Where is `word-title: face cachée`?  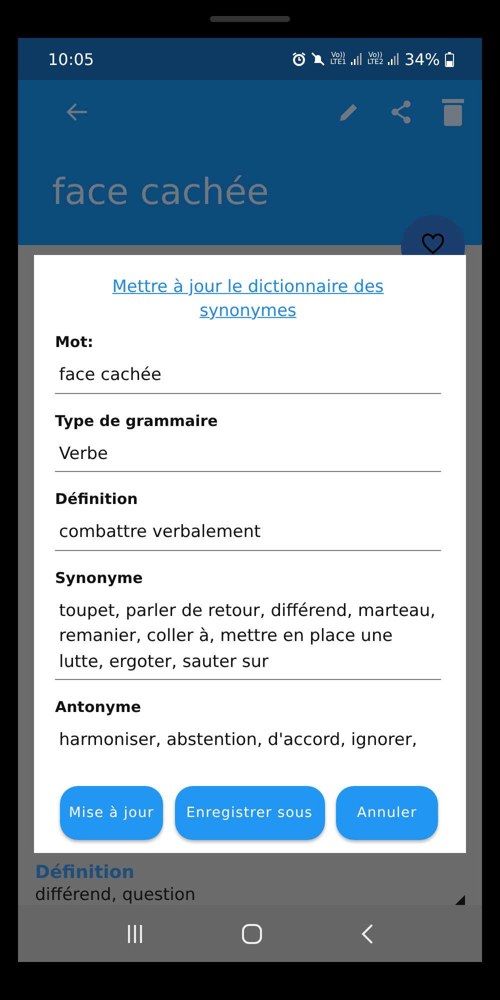 word-title: face cachée is located at coordinates (160, 192).